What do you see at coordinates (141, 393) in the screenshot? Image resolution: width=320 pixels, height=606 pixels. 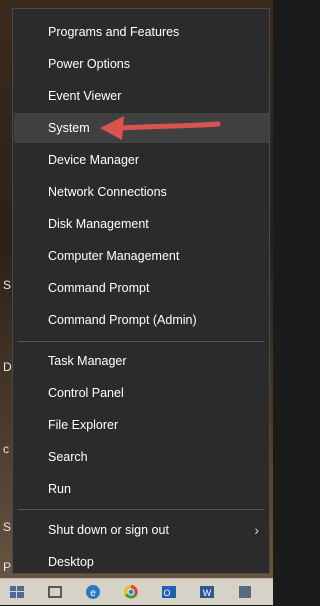 I see `menu-item-control-panel: Control Panel` at bounding box center [141, 393].